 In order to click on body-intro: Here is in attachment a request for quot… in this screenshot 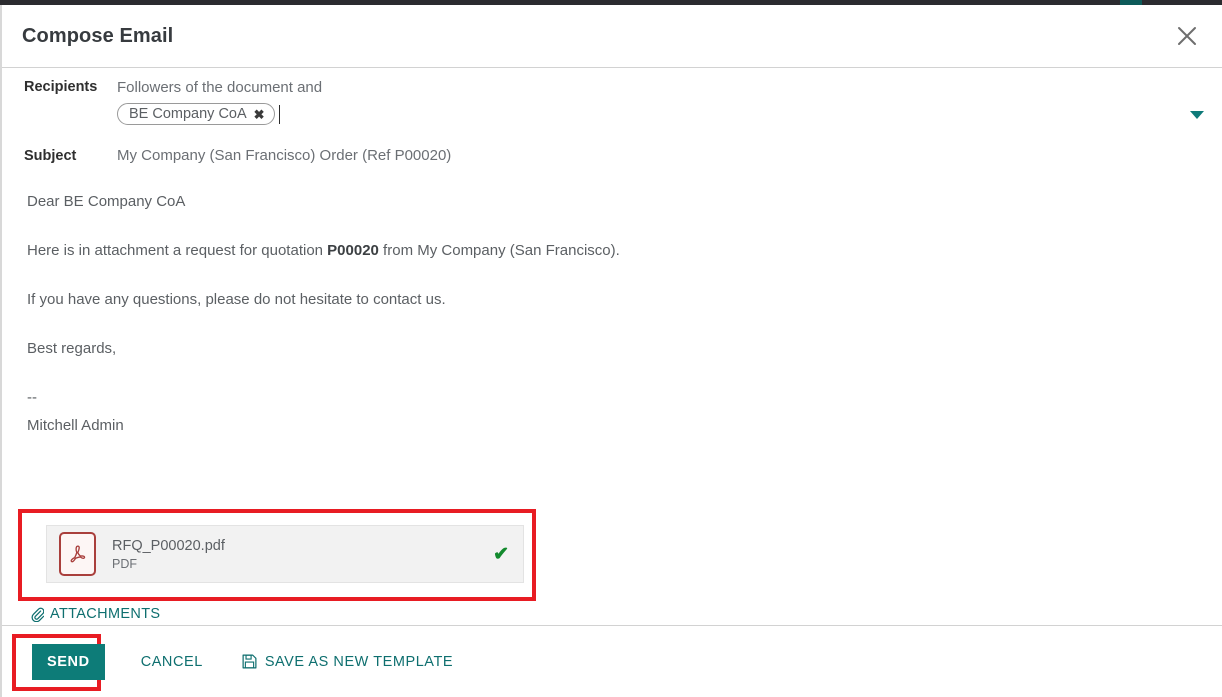, I will do `click(613, 251)`.